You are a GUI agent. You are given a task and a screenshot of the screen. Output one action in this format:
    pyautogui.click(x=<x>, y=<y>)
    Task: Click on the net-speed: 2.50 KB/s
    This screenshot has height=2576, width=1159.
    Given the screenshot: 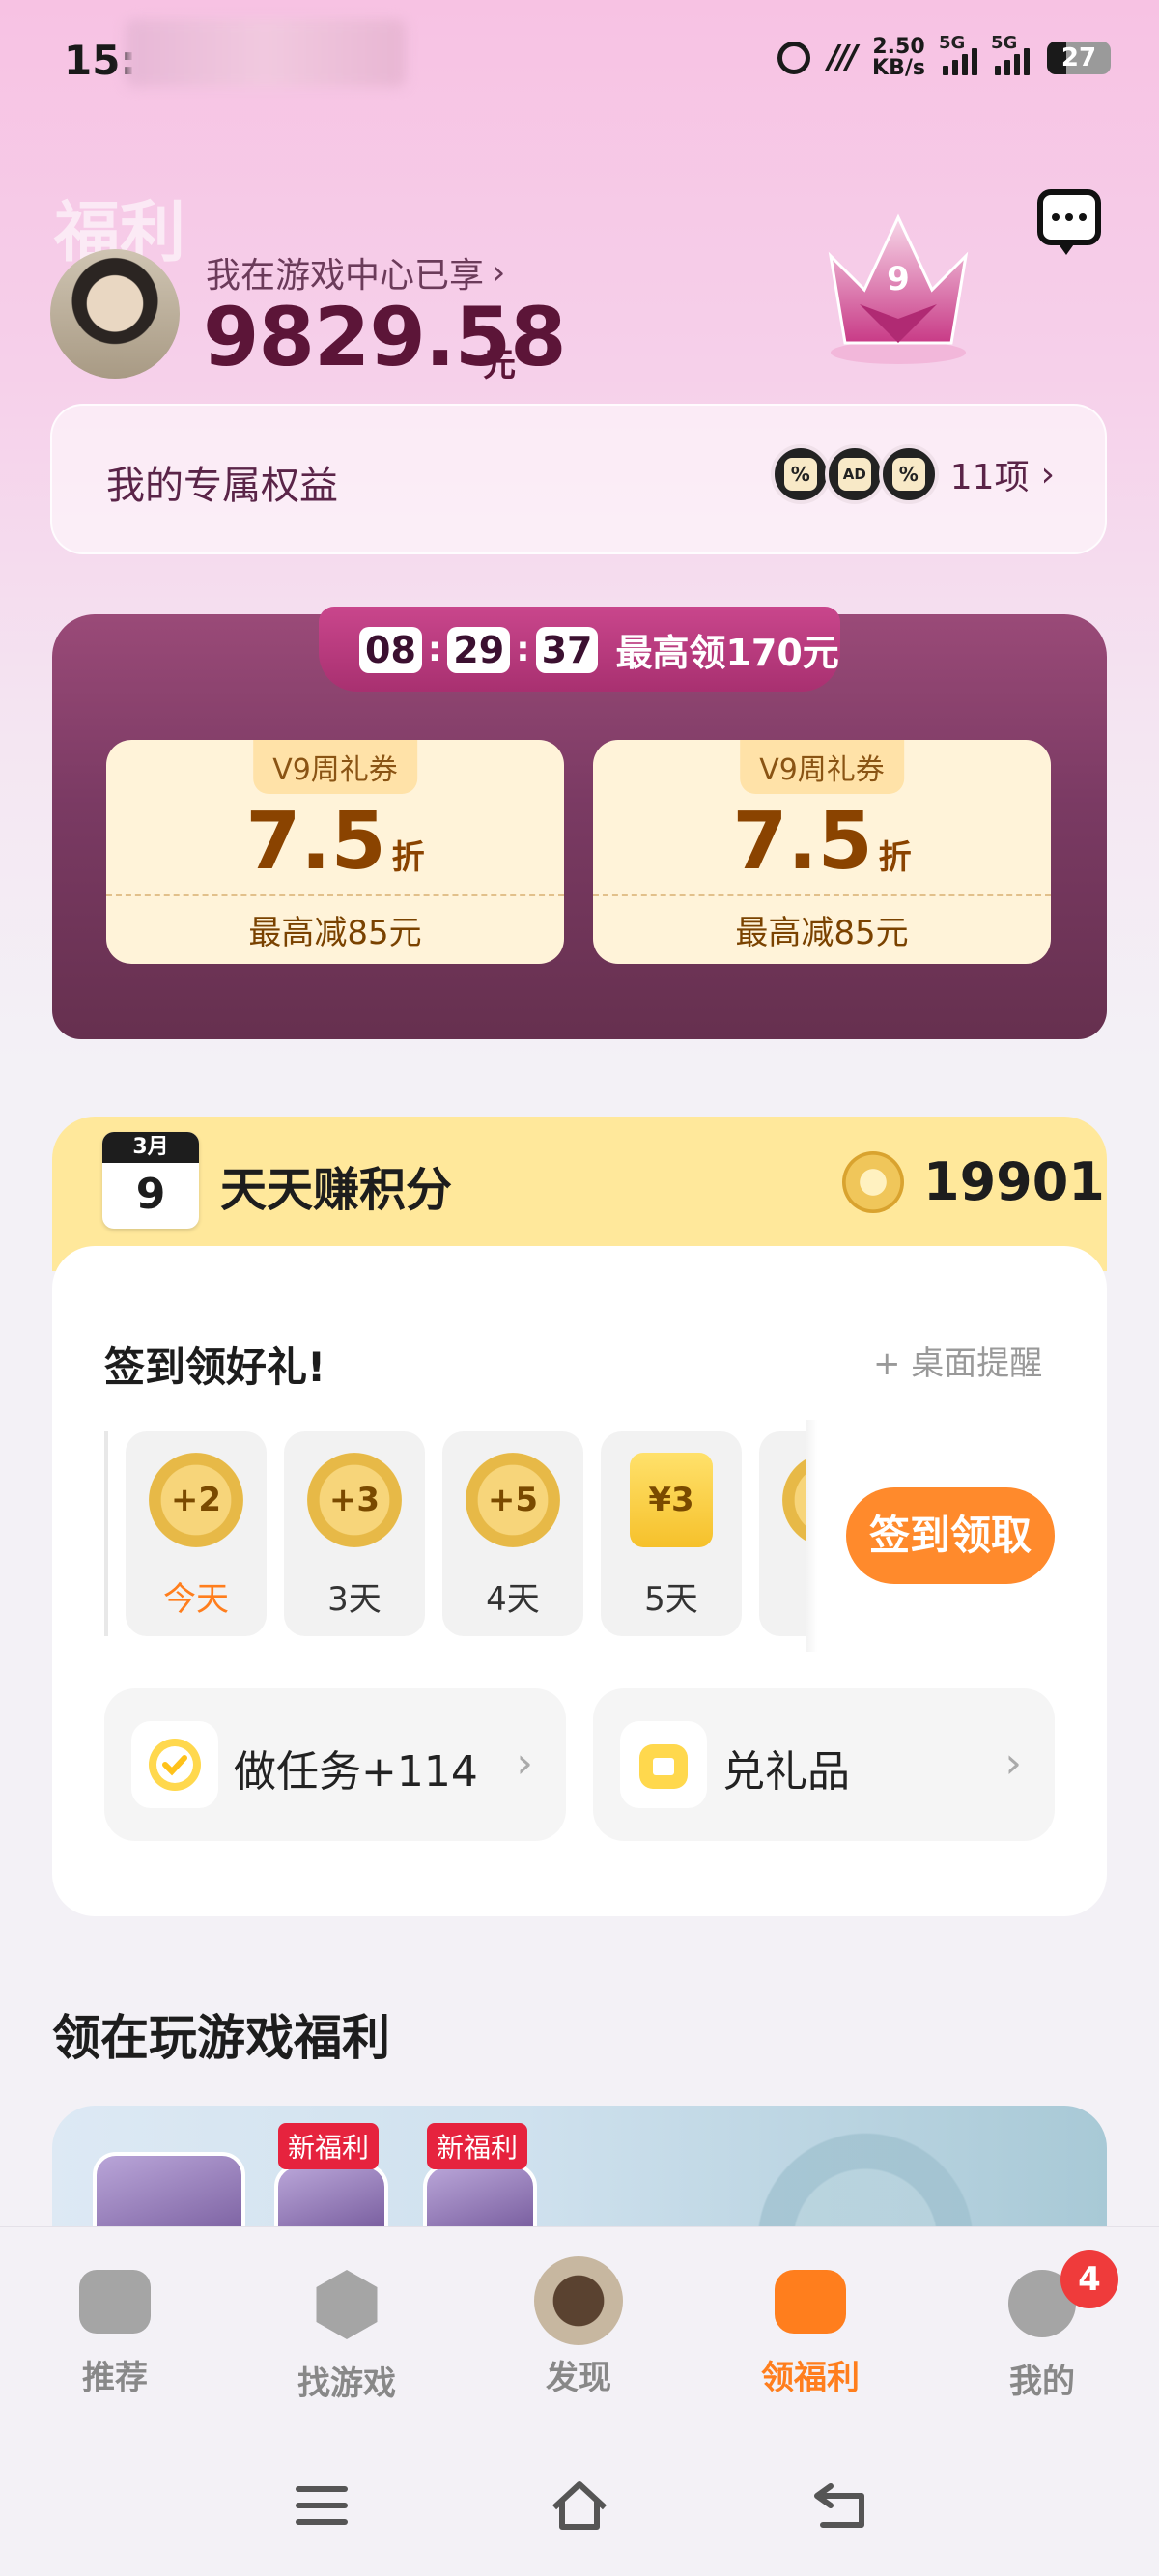 What is the action you would take?
    pyautogui.click(x=898, y=58)
    